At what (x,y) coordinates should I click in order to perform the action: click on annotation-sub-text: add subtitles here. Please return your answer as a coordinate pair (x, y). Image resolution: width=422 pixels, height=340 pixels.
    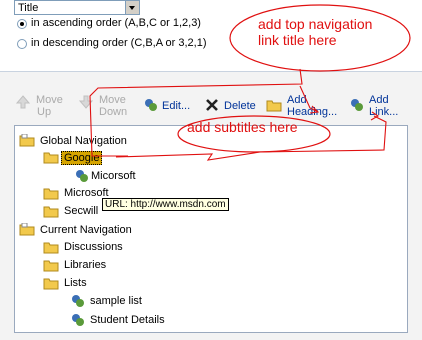
    Looking at the image, I should click on (242, 127).